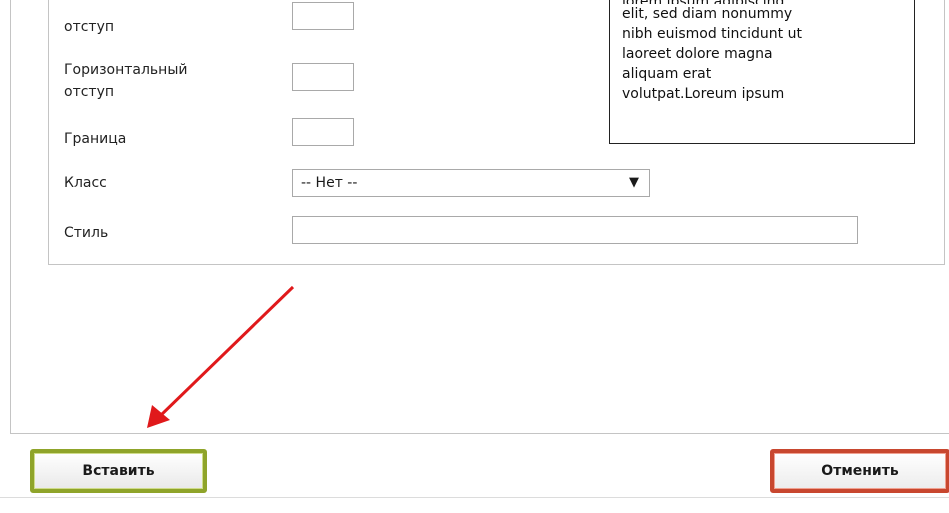 The width and height of the screenshot is (949, 513). What do you see at coordinates (126, 81) in the screenshot?
I see `hspace-label: Горизонтальный отступ` at bounding box center [126, 81].